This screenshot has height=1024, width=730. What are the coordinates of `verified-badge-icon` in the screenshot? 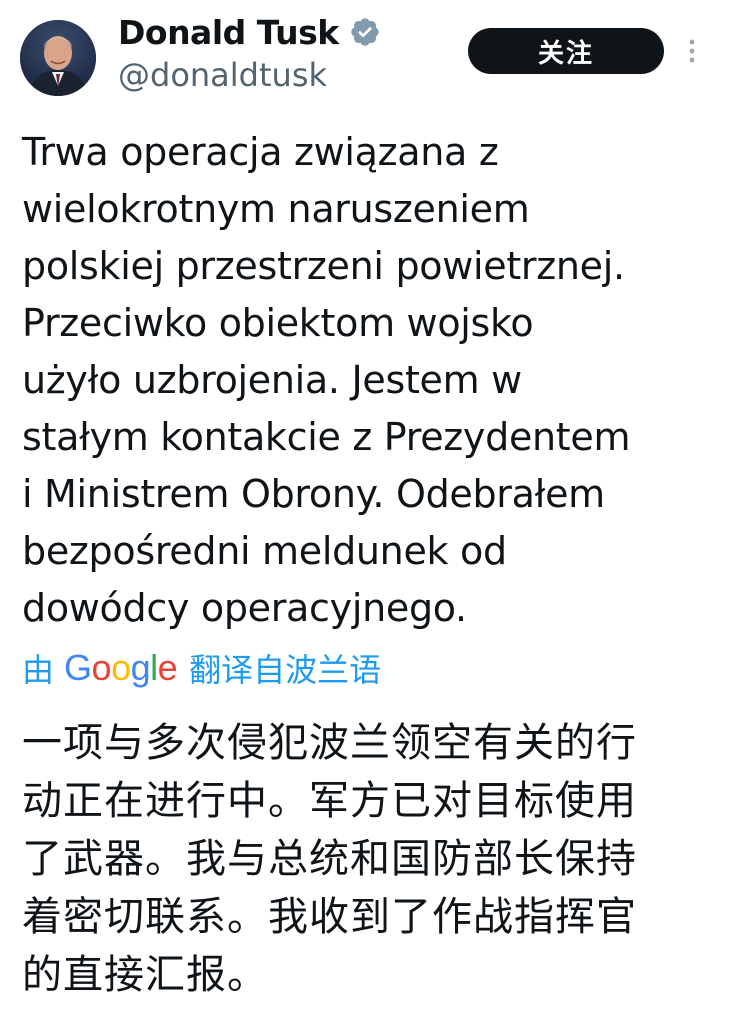 It's located at (365, 32).